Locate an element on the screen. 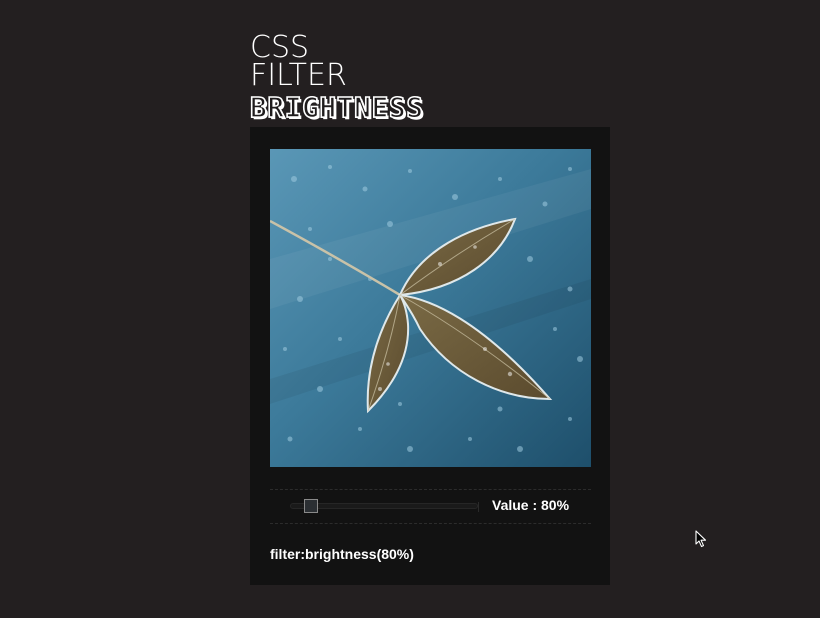 The height and width of the screenshot is (618, 820). heading-brightness: BRIGHTNESS is located at coordinates (336, 107).